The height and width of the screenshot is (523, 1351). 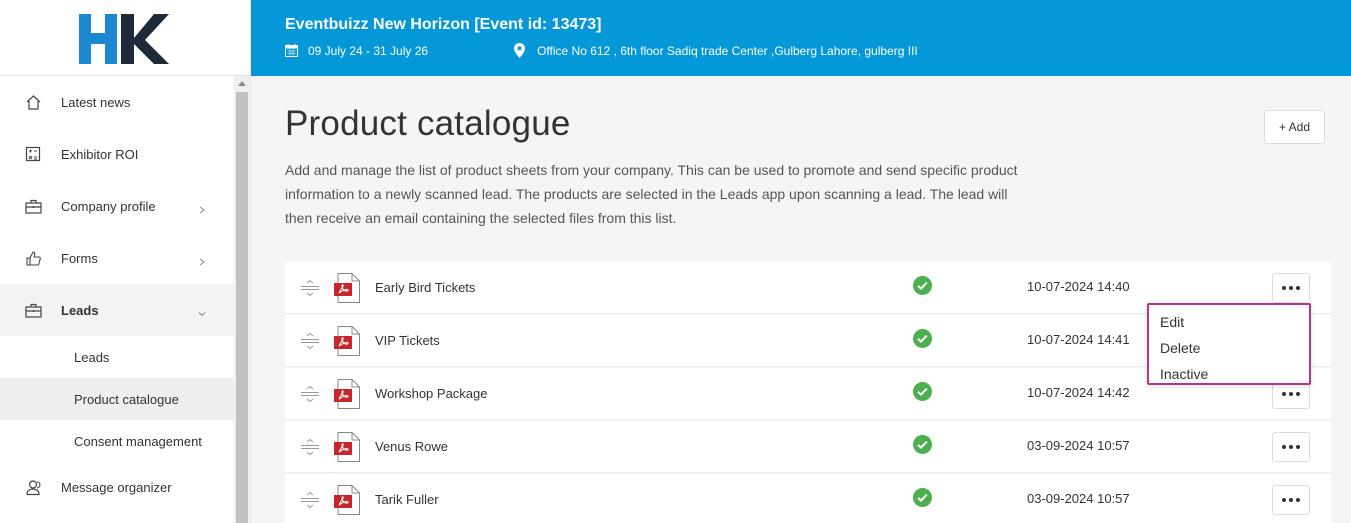 What do you see at coordinates (96, 102) in the screenshot?
I see `sidebar-item-label: Latest news` at bounding box center [96, 102].